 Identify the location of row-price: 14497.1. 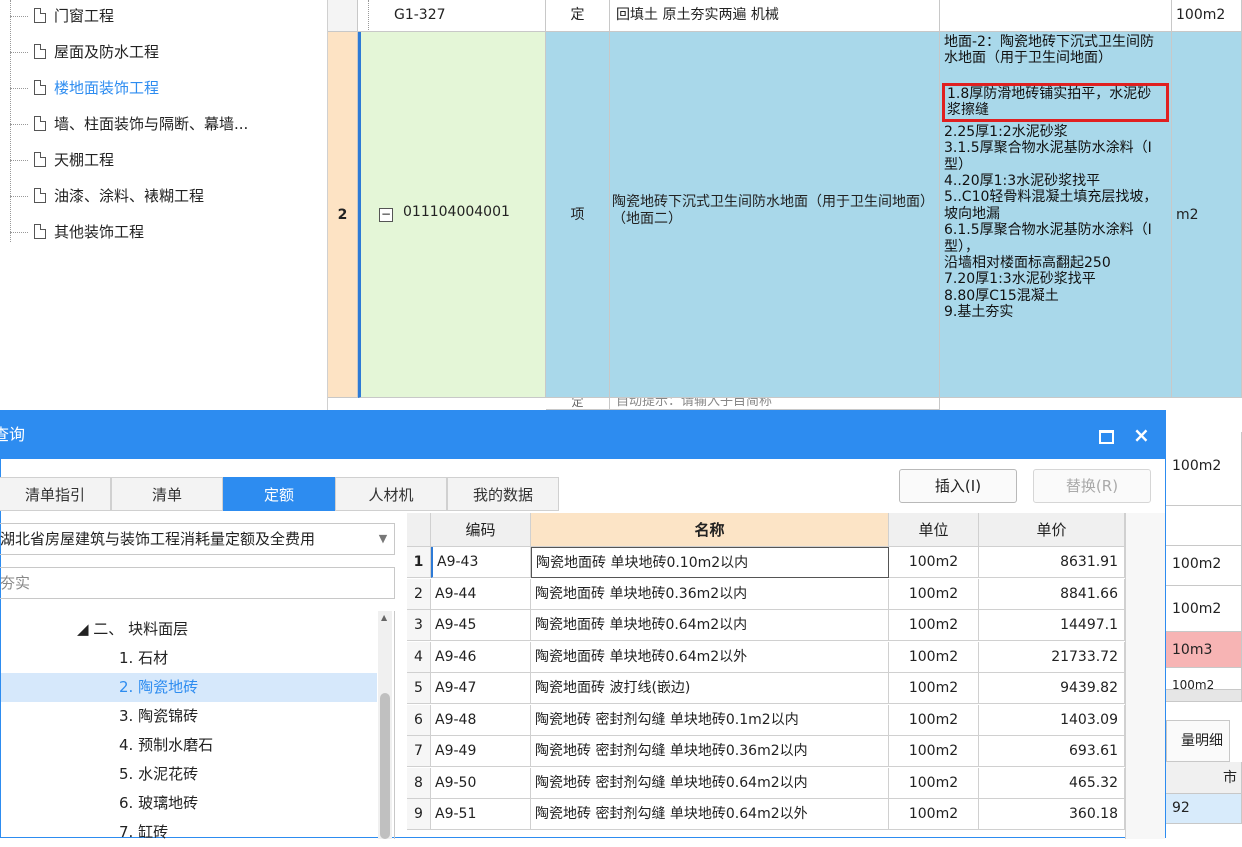
(1052, 625).